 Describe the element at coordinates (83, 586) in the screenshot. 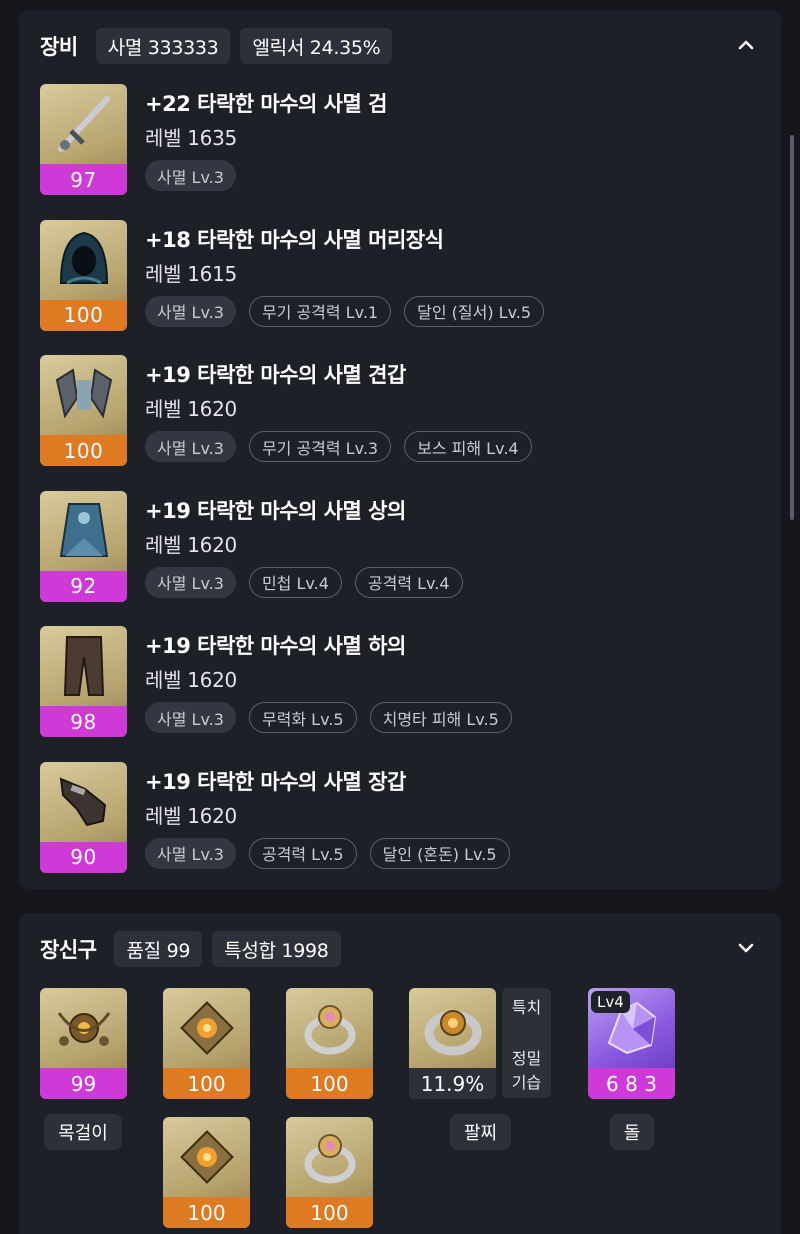

I see `quality-value: 92` at that location.